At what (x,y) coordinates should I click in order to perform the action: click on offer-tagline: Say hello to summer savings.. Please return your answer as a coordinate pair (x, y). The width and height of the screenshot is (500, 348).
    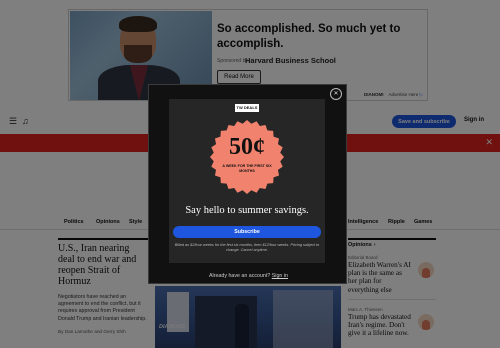
    Looking at the image, I should click on (247, 210).